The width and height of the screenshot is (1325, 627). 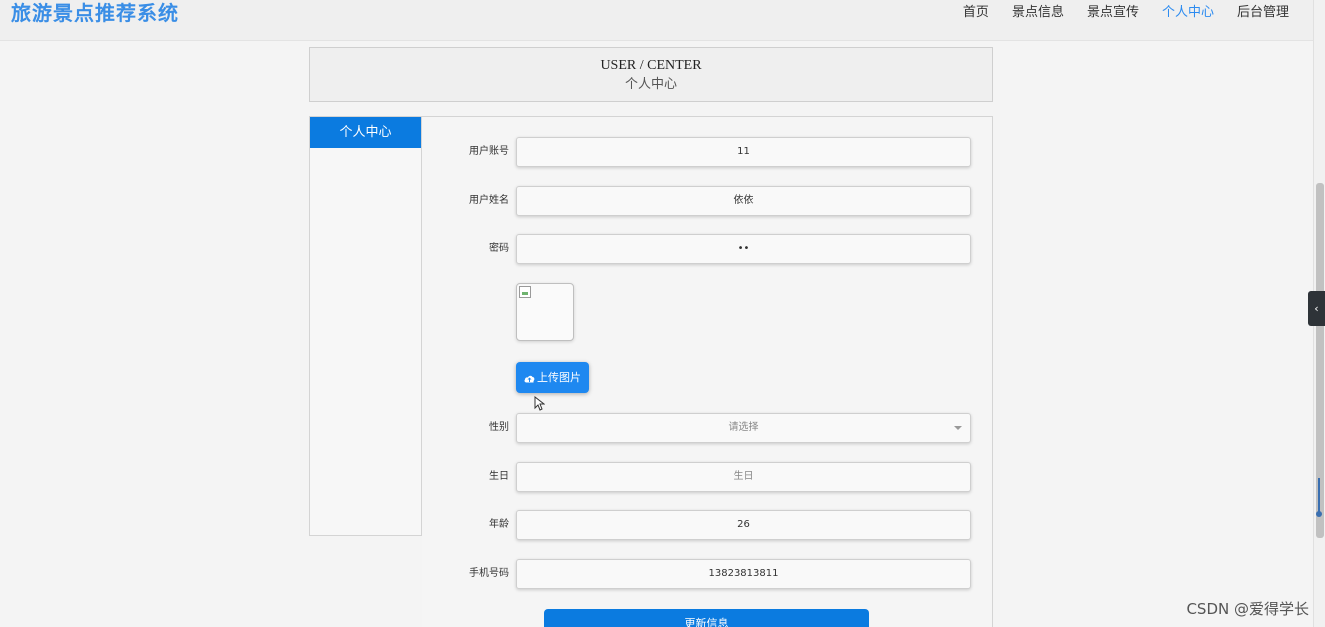 What do you see at coordinates (743, 477) in the screenshot?
I see `birthday-input: 生日` at bounding box center [743, 477].